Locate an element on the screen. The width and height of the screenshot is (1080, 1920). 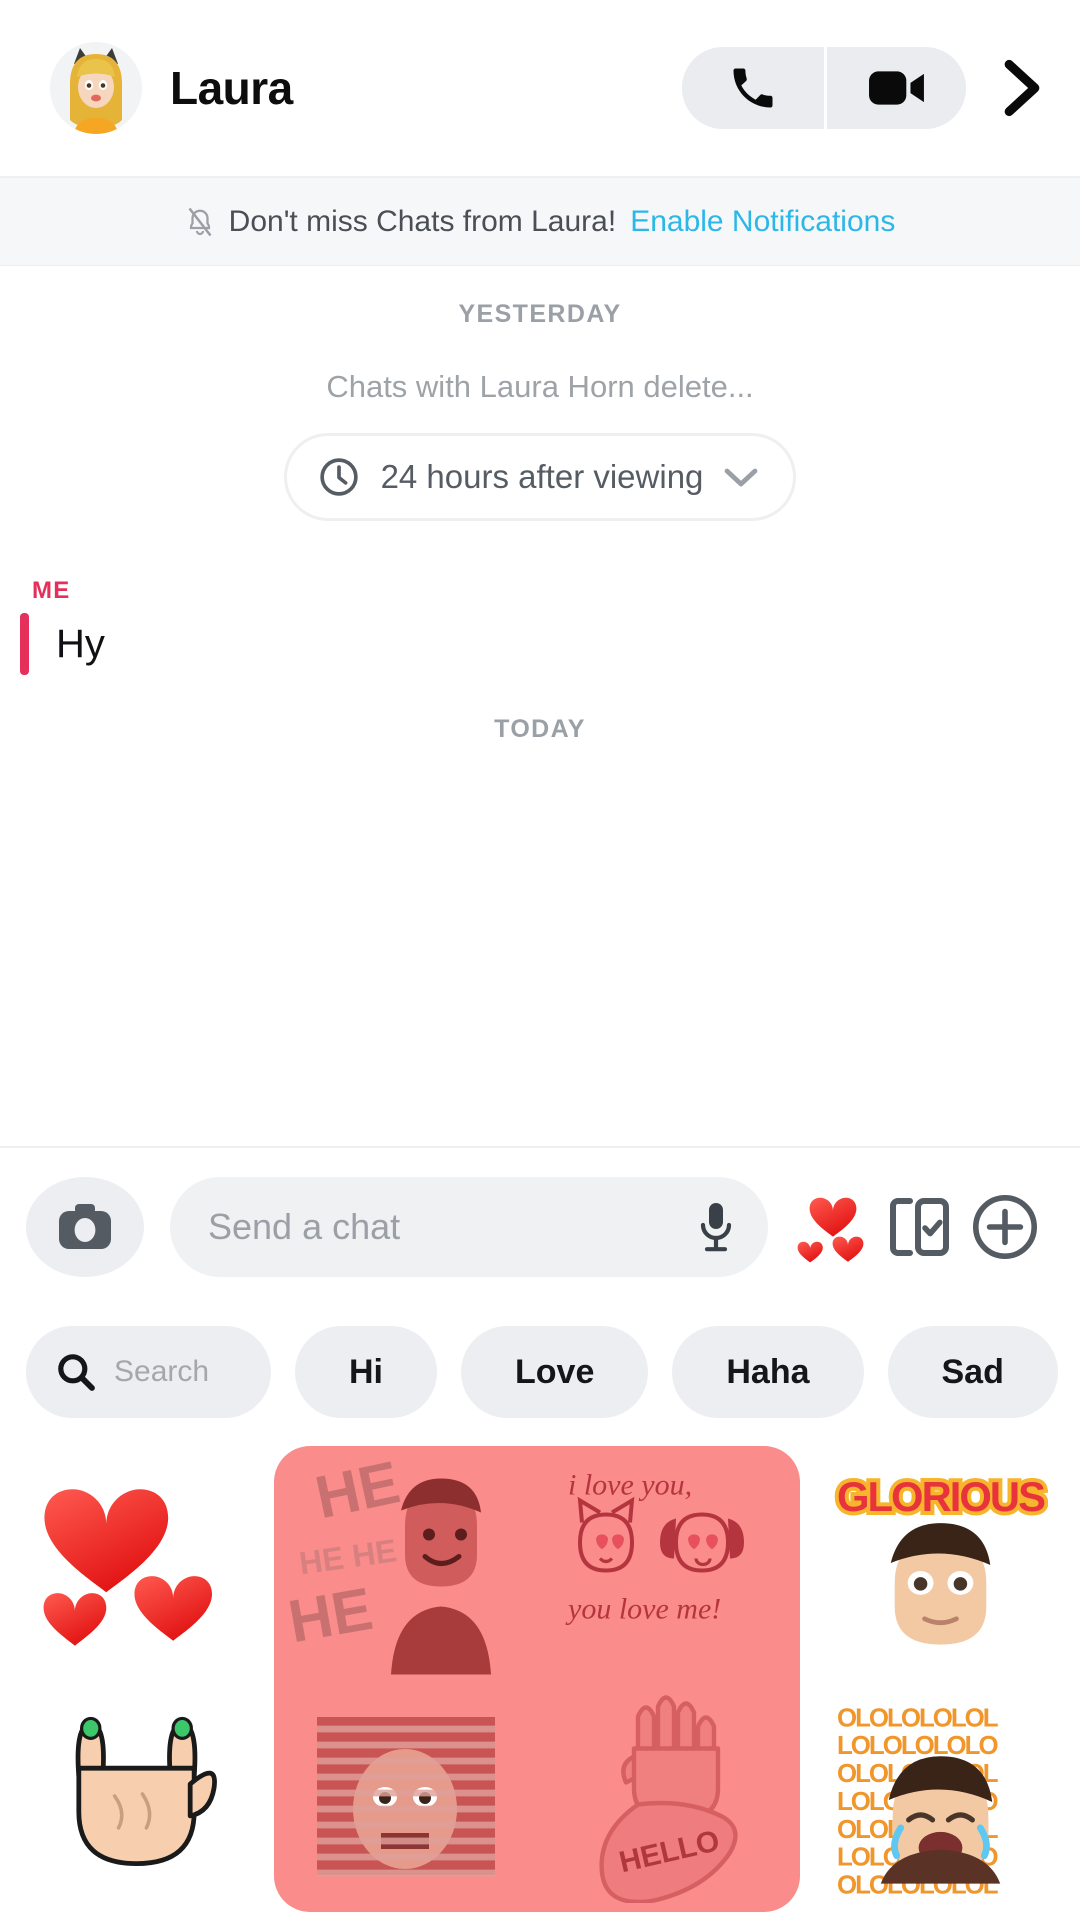
svg-text: you love me! is located at coordinates (643, 1609).